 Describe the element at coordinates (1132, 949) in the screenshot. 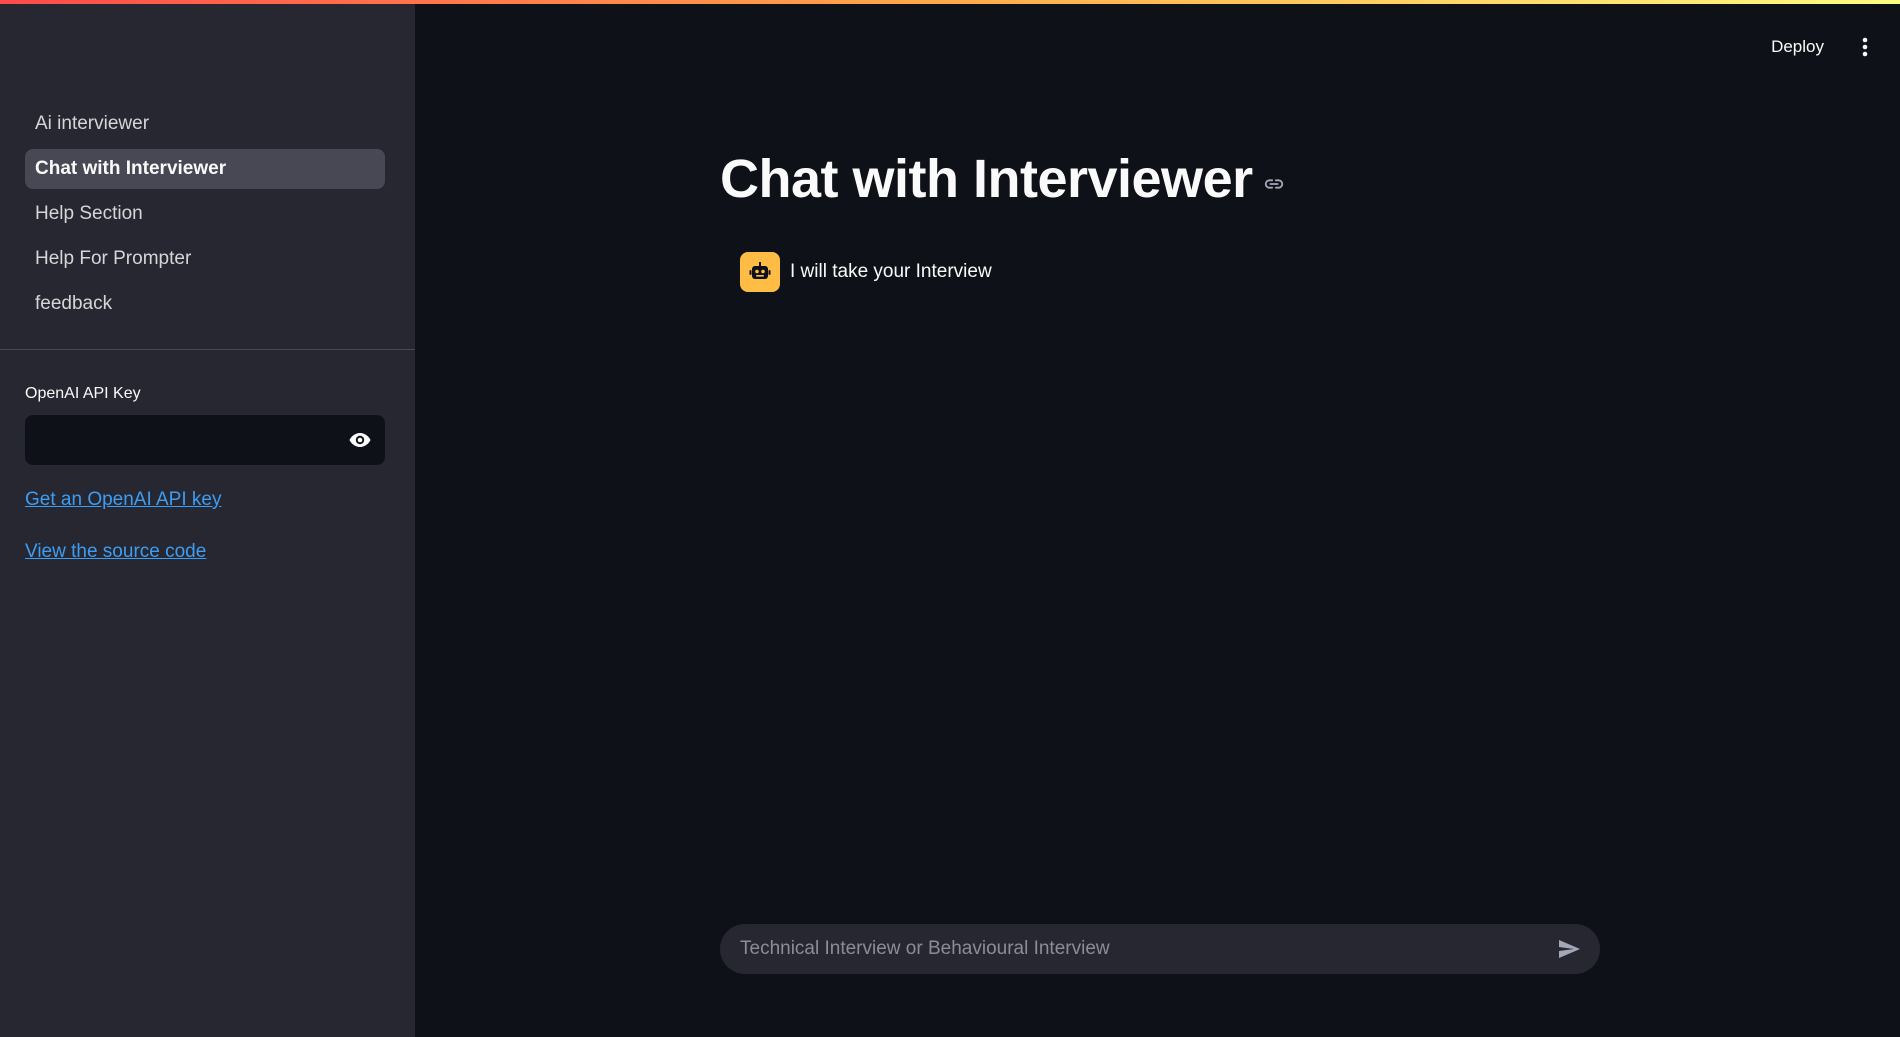

I see `chat-input` at that location.